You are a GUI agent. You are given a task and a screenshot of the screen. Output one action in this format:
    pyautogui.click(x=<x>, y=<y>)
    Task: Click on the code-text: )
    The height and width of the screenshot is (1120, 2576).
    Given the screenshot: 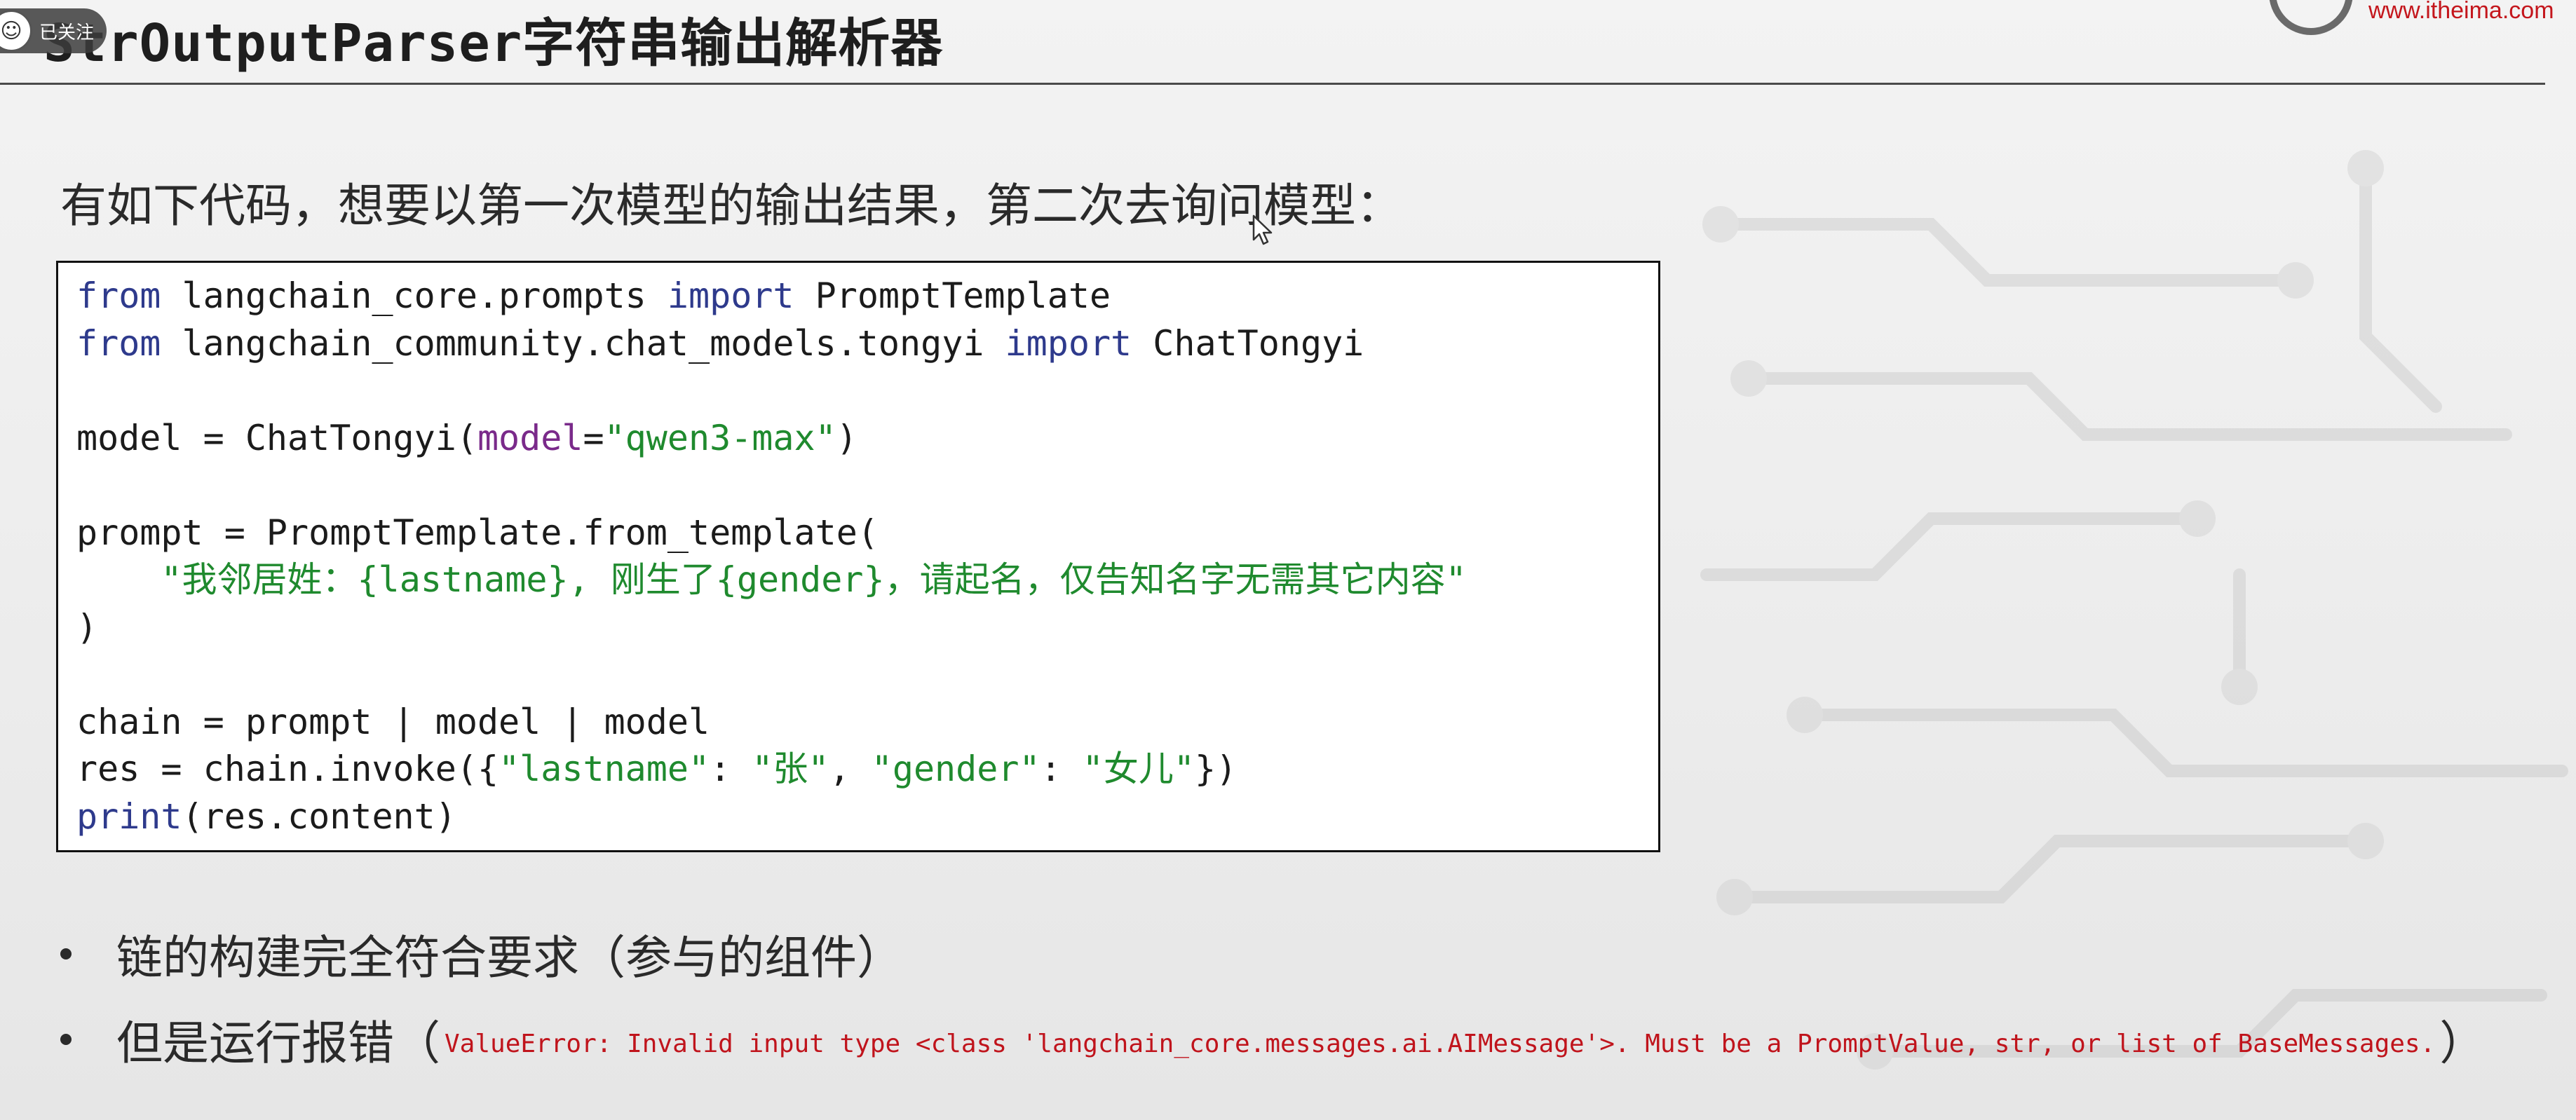 What is the action you would take?
    pyautogui.click(x=846, y=437)
    